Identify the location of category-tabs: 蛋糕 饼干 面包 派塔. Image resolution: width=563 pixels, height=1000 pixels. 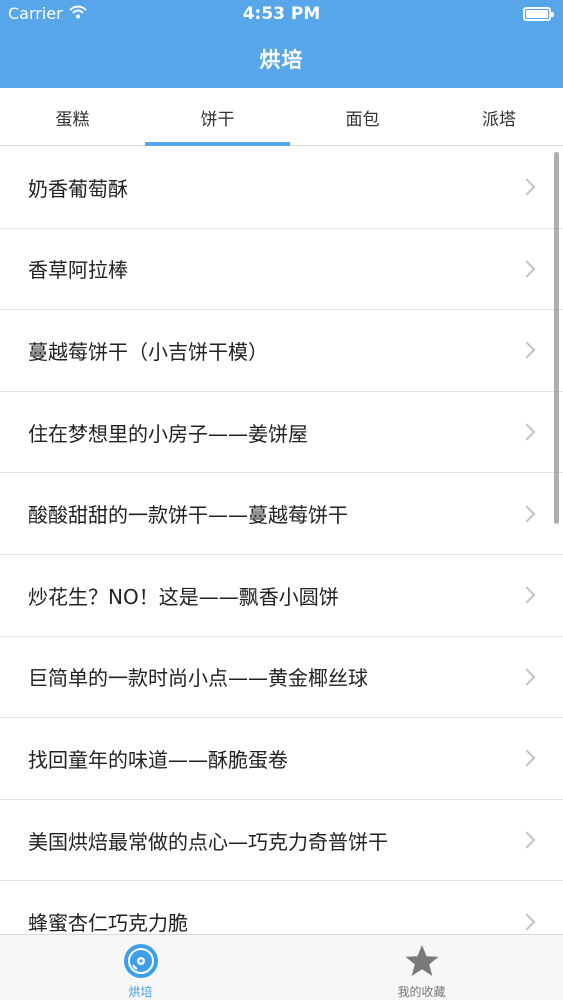
(281, 117).